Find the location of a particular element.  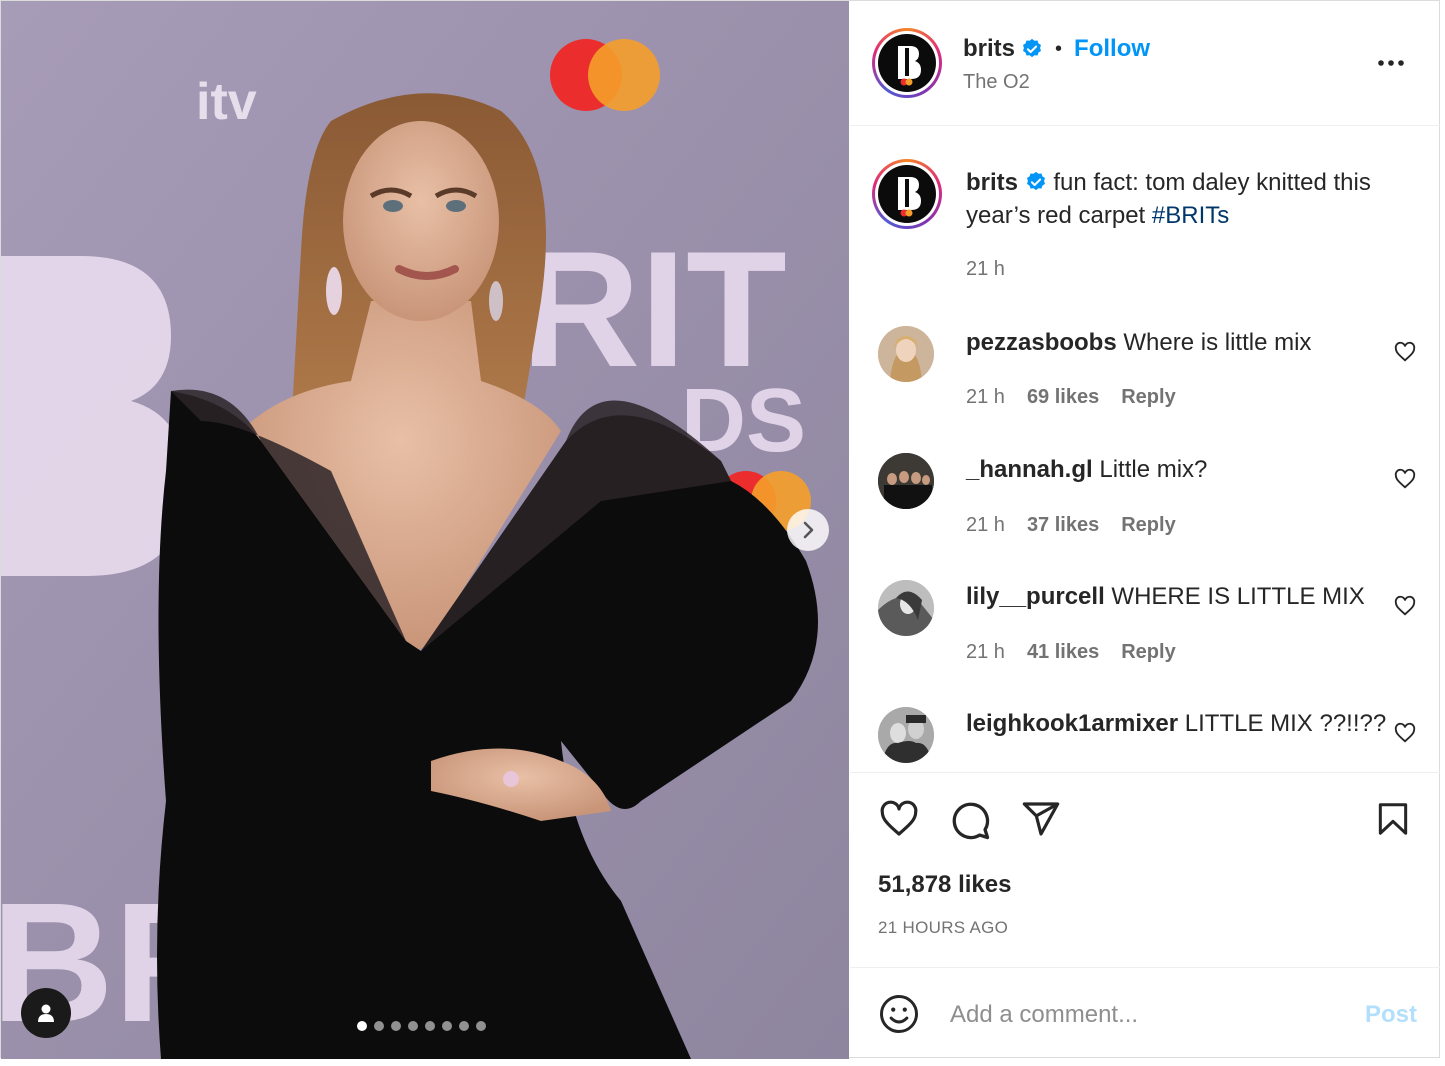

add-comment-bar: Post is located at coordinates (1145, 1013).